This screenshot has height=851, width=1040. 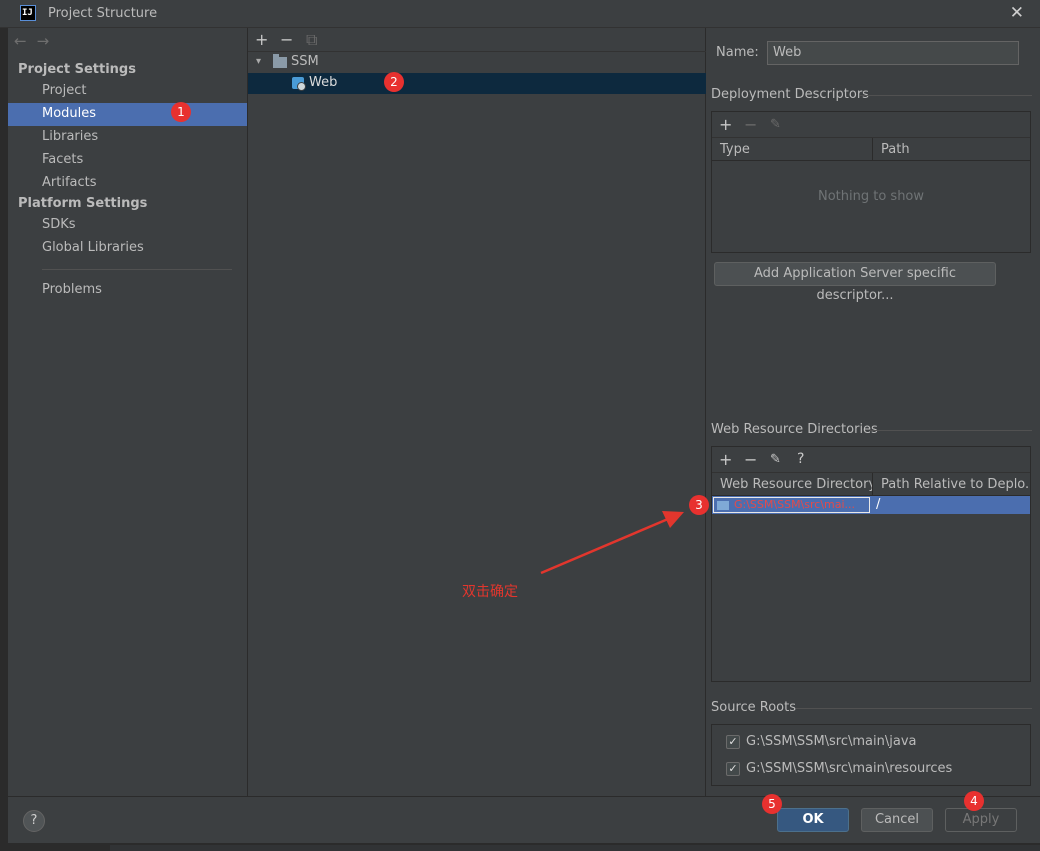 What do you see at coordinates (733, 769) in the screenshot?
I see `resources-root-checkbox: ✓` at bounding box center [733, 769].